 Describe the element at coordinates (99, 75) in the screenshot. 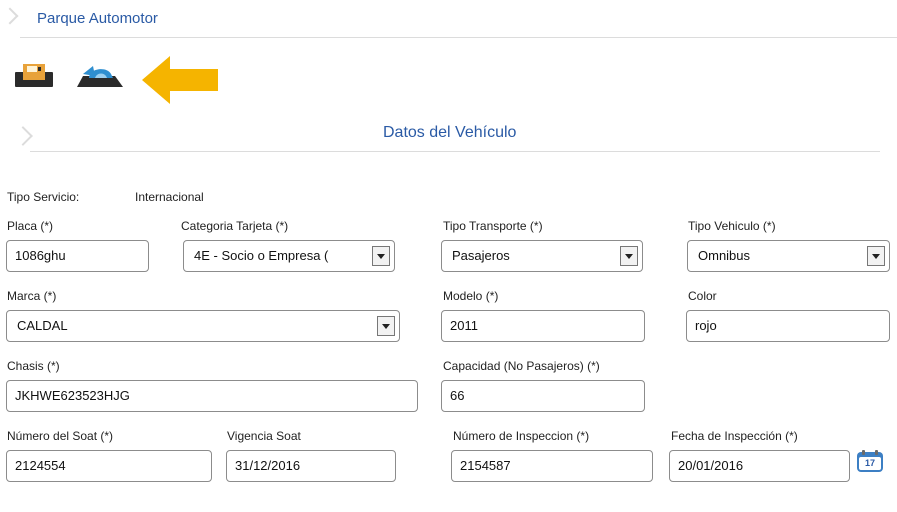

I see `undo-icon` at that location.